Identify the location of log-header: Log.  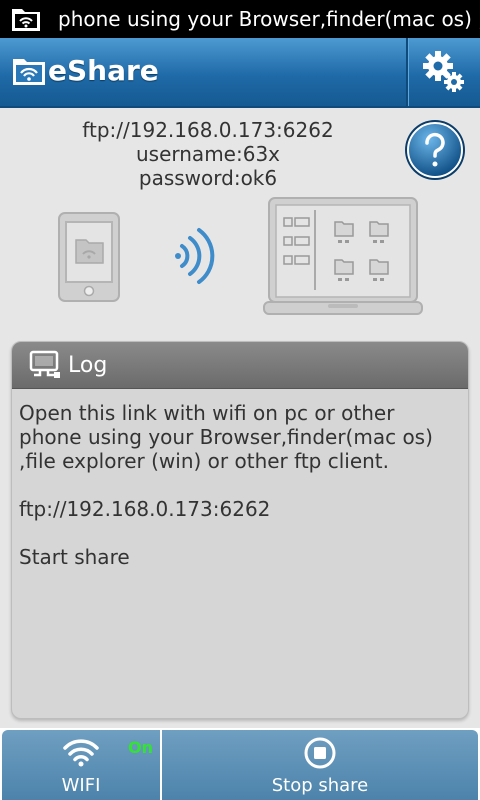
(240, 365).